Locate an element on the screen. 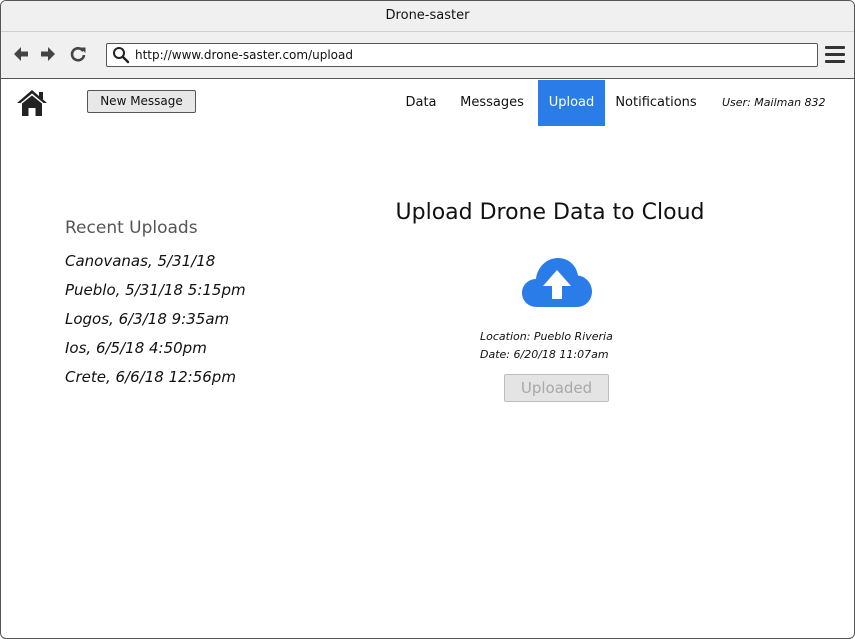  upload-location: Location: Pueblo Riveria is located at coordinates (546, 336).